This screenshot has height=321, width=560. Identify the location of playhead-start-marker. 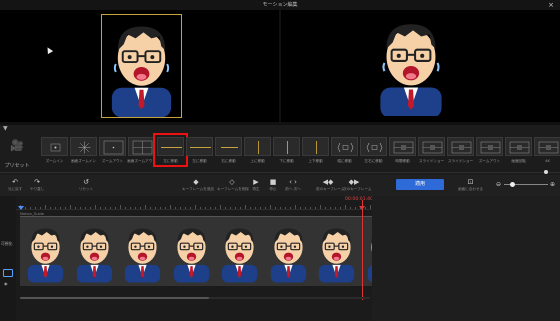
(21, 208).